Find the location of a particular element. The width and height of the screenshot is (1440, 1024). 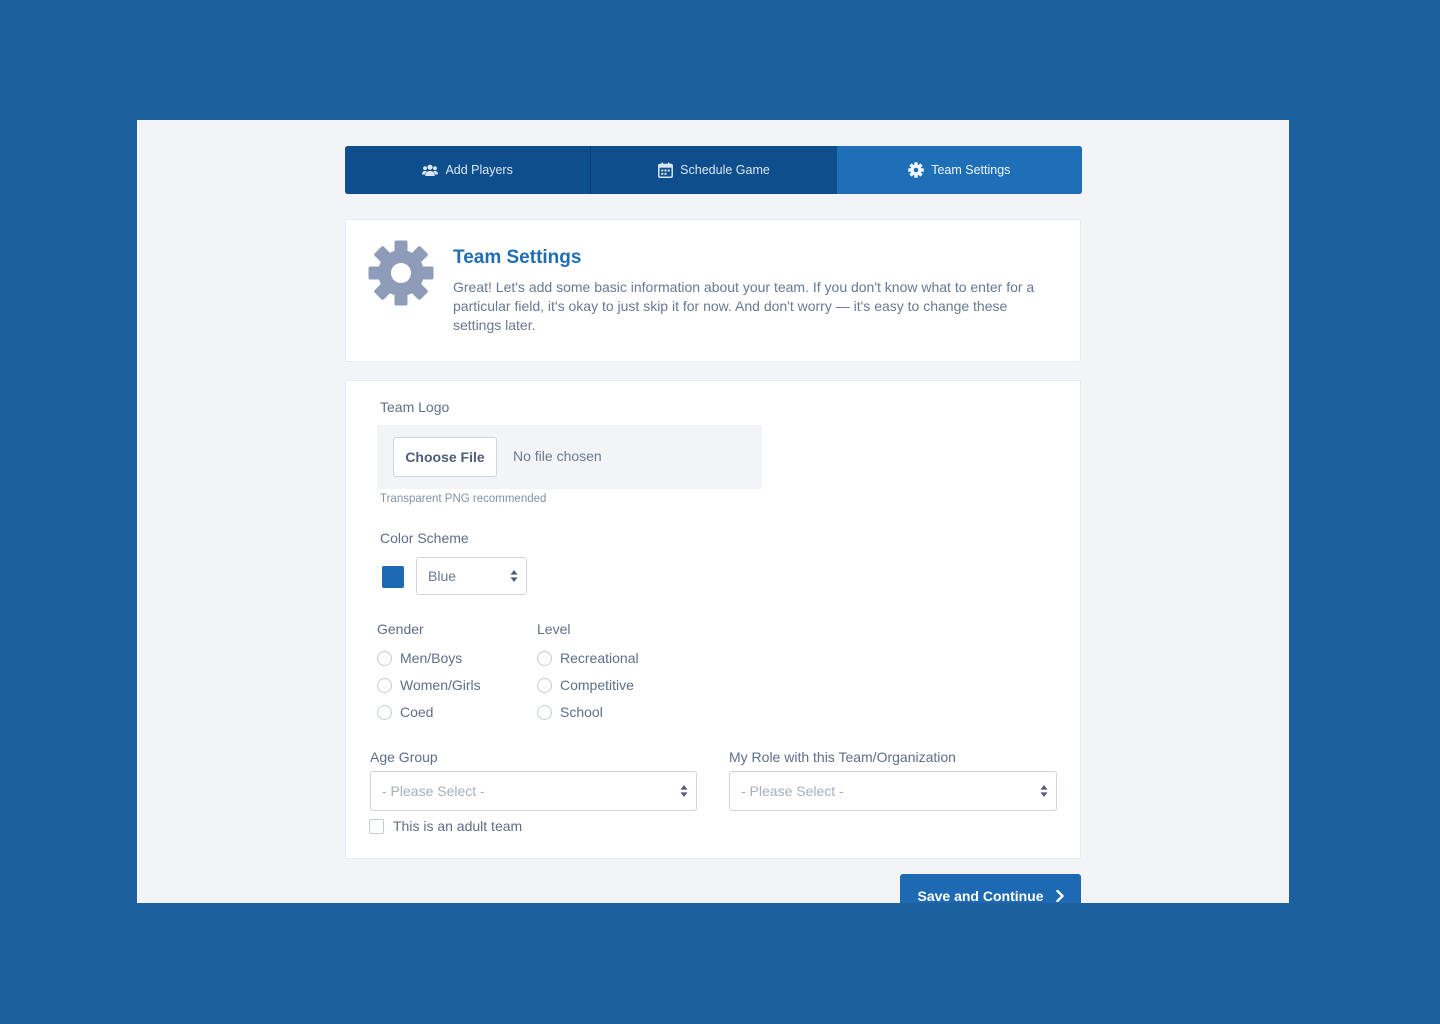

users-icon is located at coordinates (430, 170).